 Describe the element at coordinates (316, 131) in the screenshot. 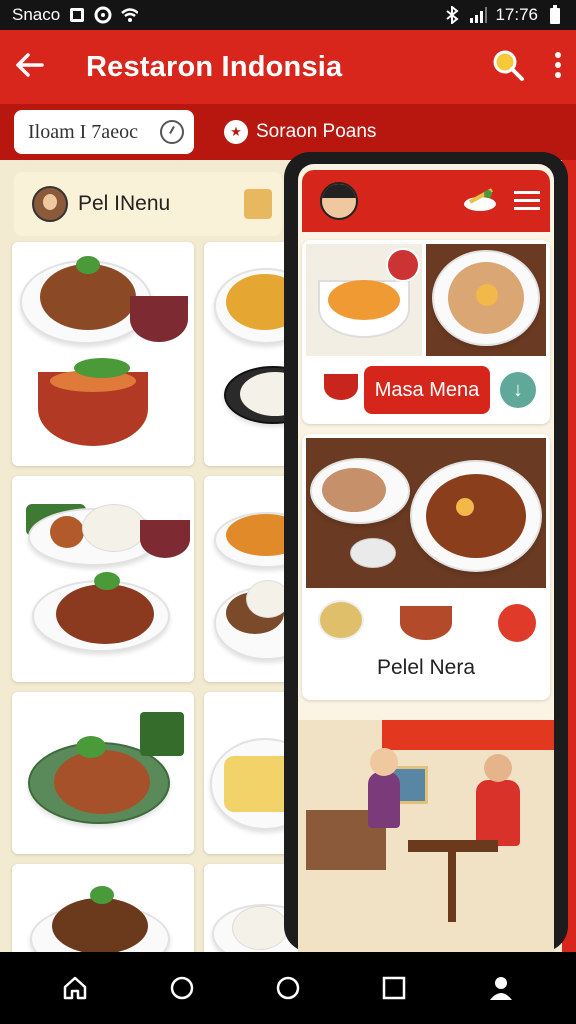

I see `filter-link-label: Soraon Poans` at that location.